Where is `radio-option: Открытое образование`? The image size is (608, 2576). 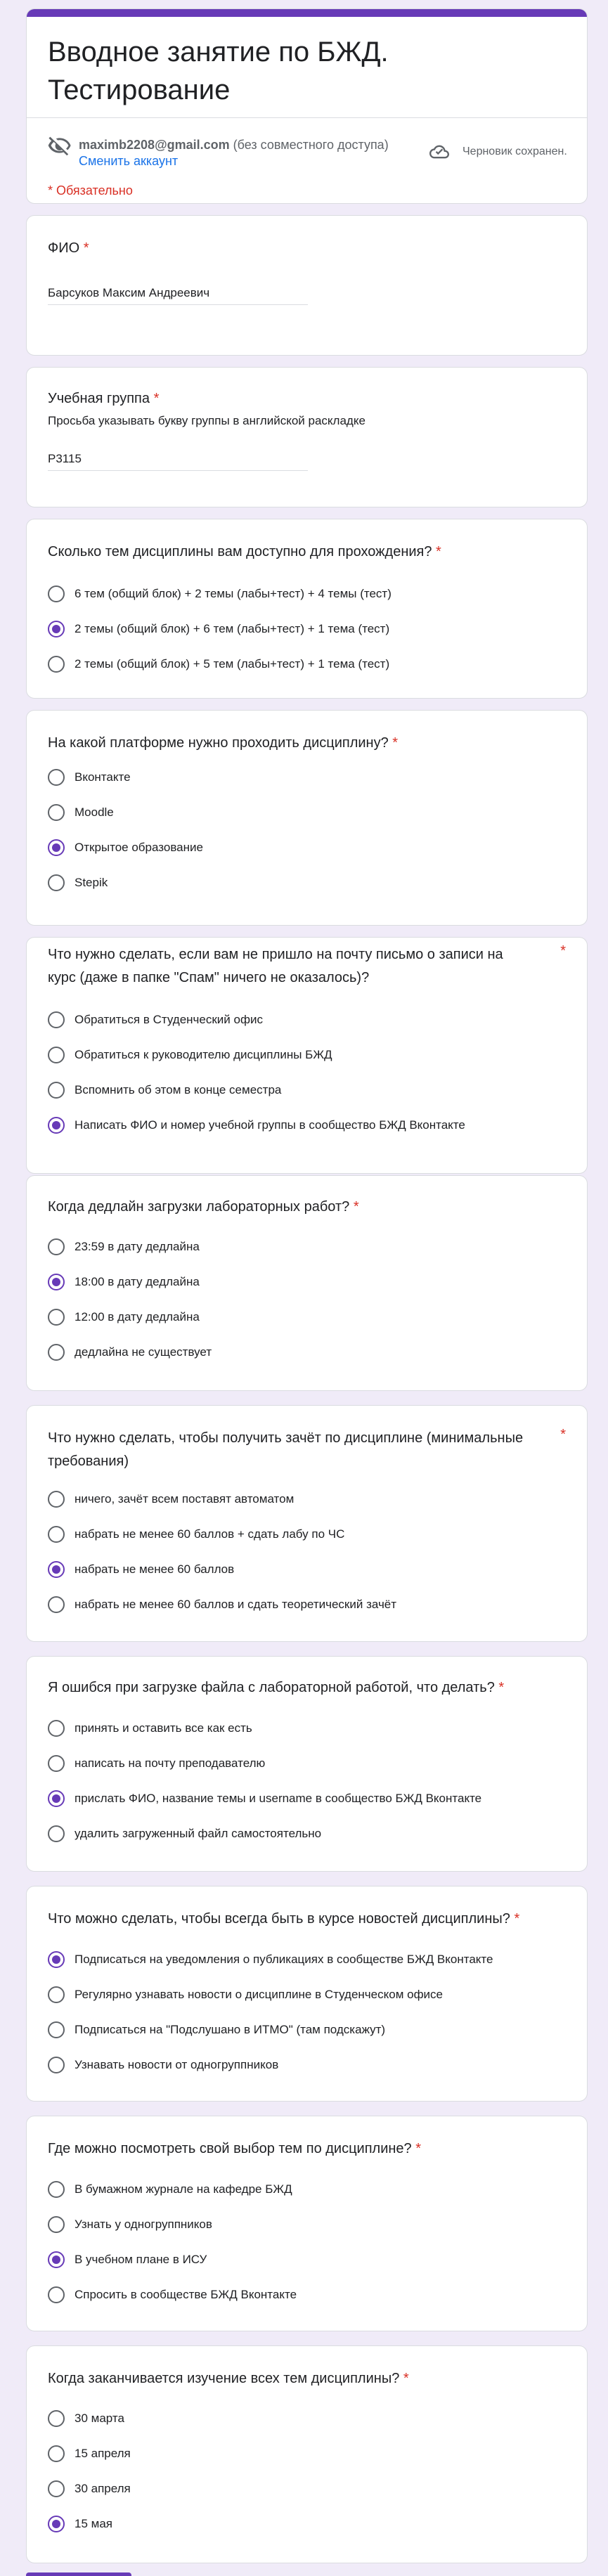
radio-option: Открытое образование is located at coordinates (125, 848).